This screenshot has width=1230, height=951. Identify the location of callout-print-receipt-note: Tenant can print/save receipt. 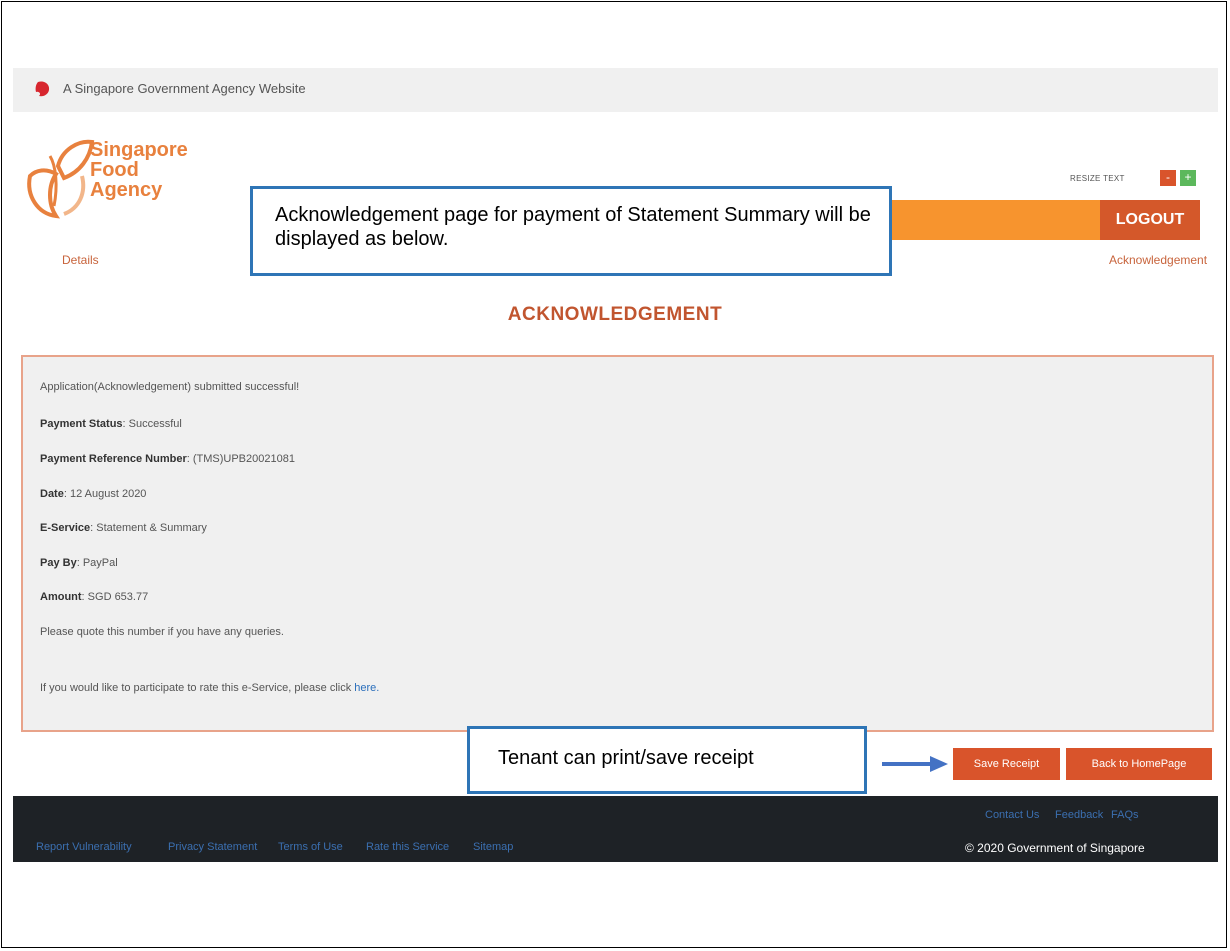
(667, 760).